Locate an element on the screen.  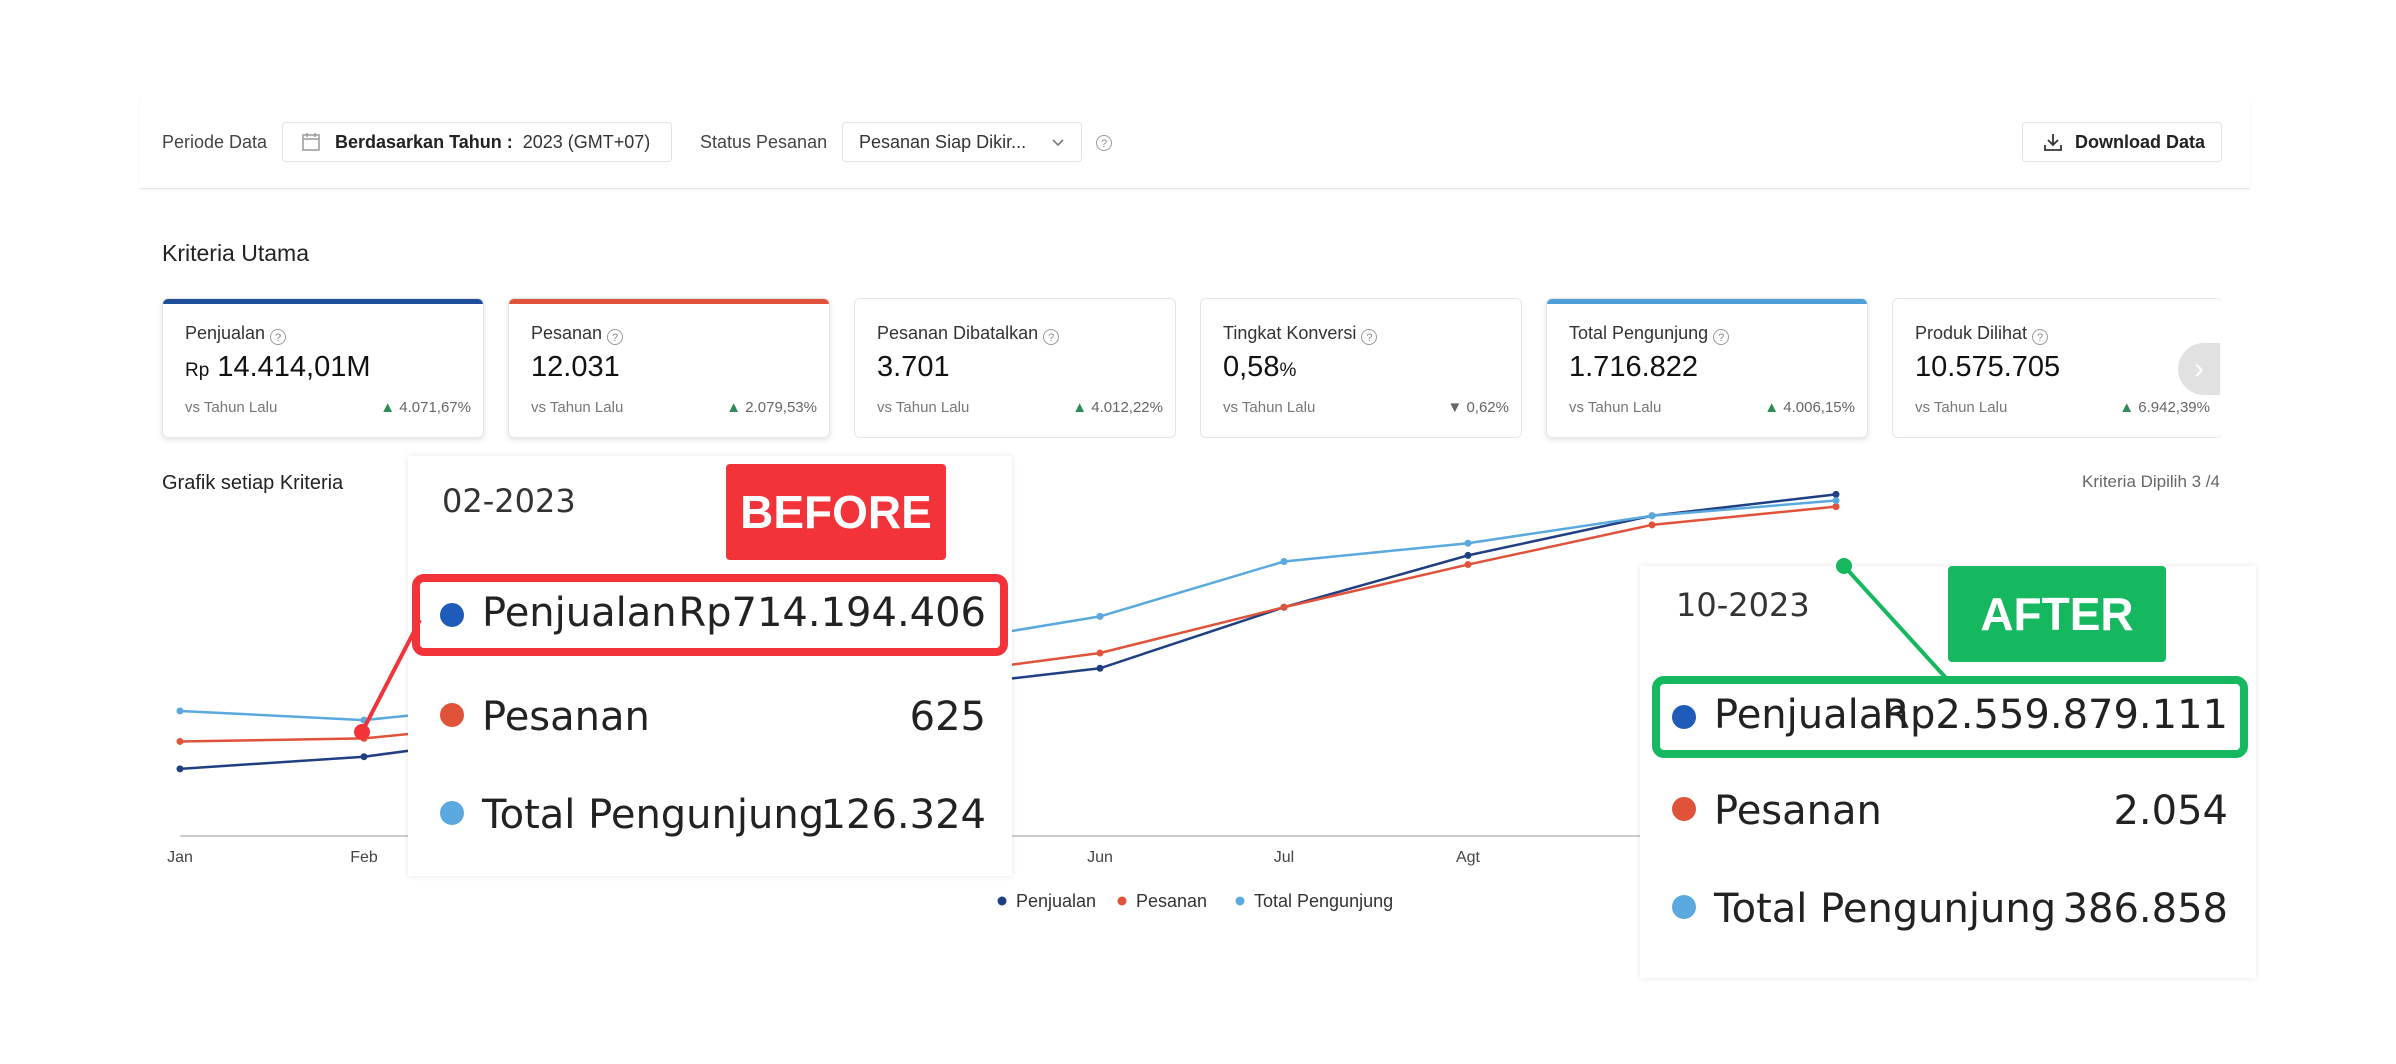
before-connector-line is located at coordinates (391, 676).